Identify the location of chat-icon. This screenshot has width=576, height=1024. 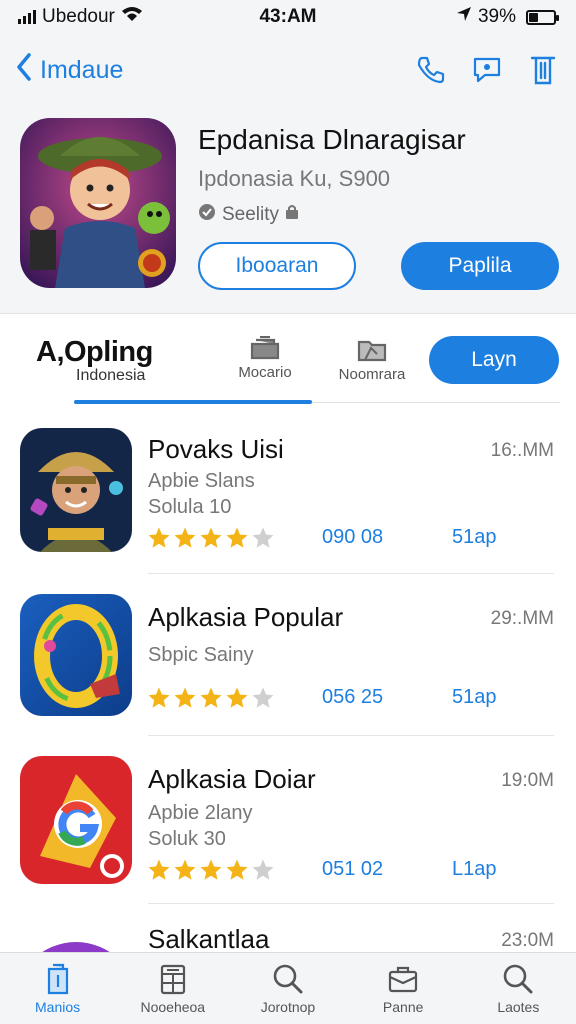
(487, 70).